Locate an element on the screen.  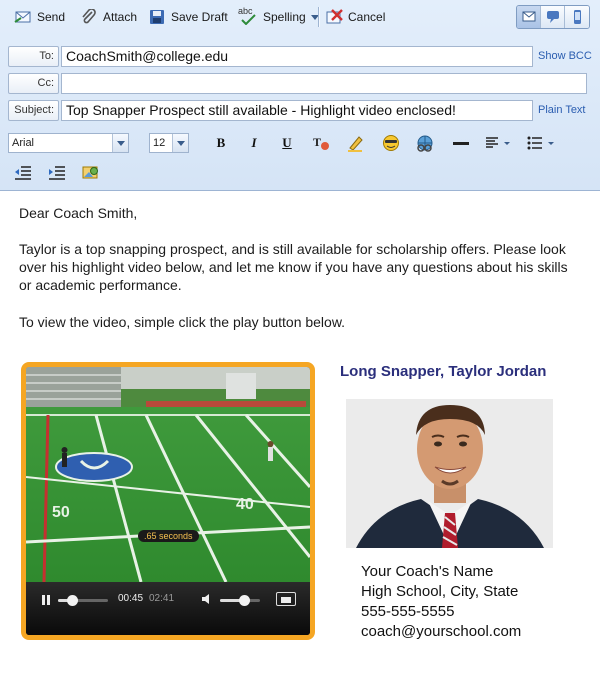
align-left-icon is located at coordinates (498, 142).